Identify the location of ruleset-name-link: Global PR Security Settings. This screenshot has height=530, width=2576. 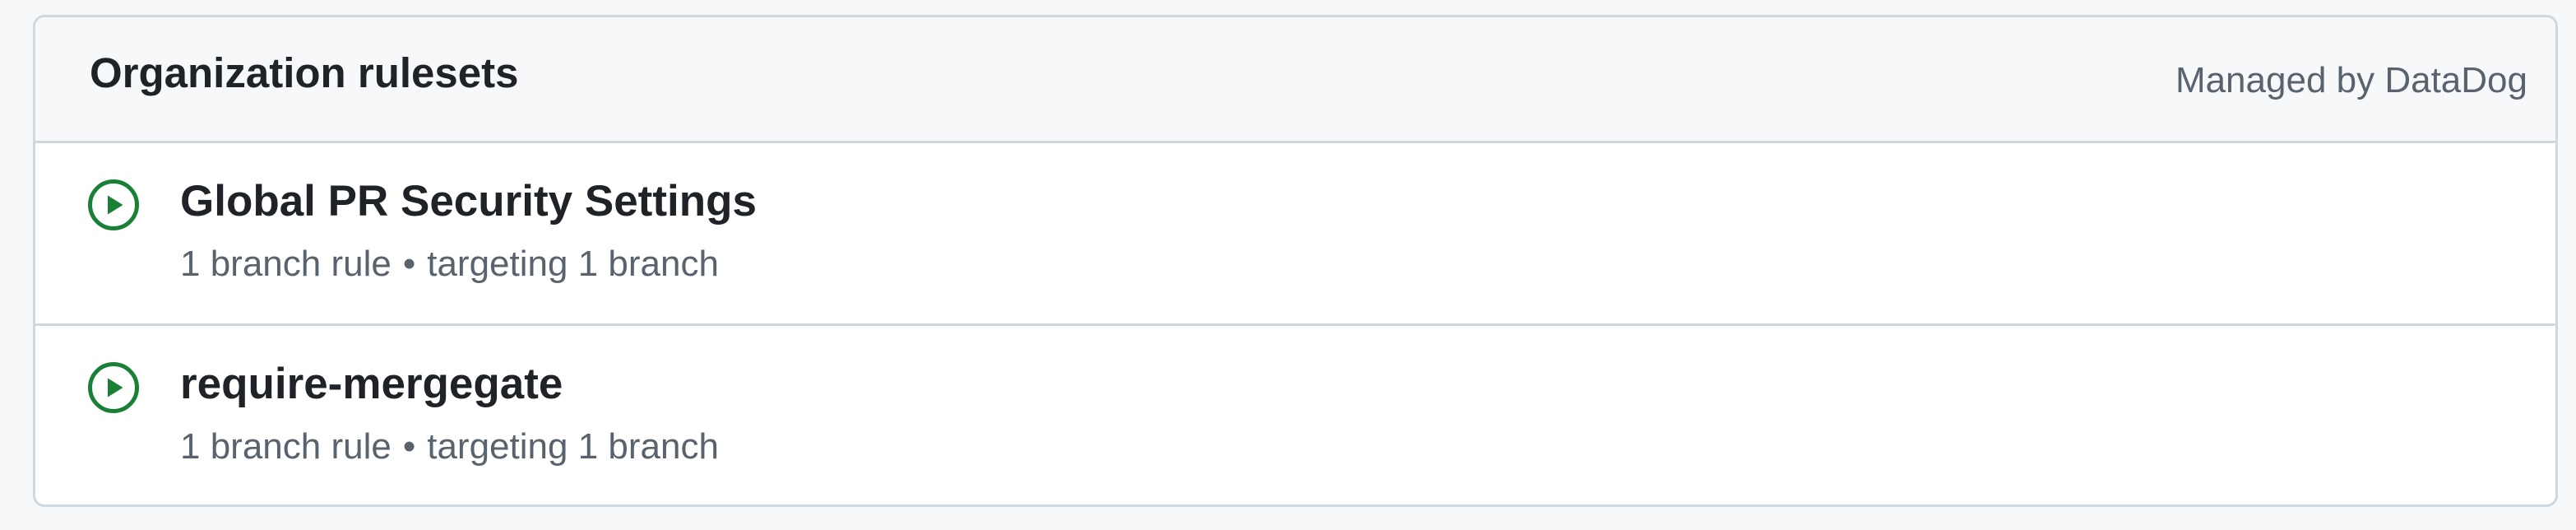
(469, 201).